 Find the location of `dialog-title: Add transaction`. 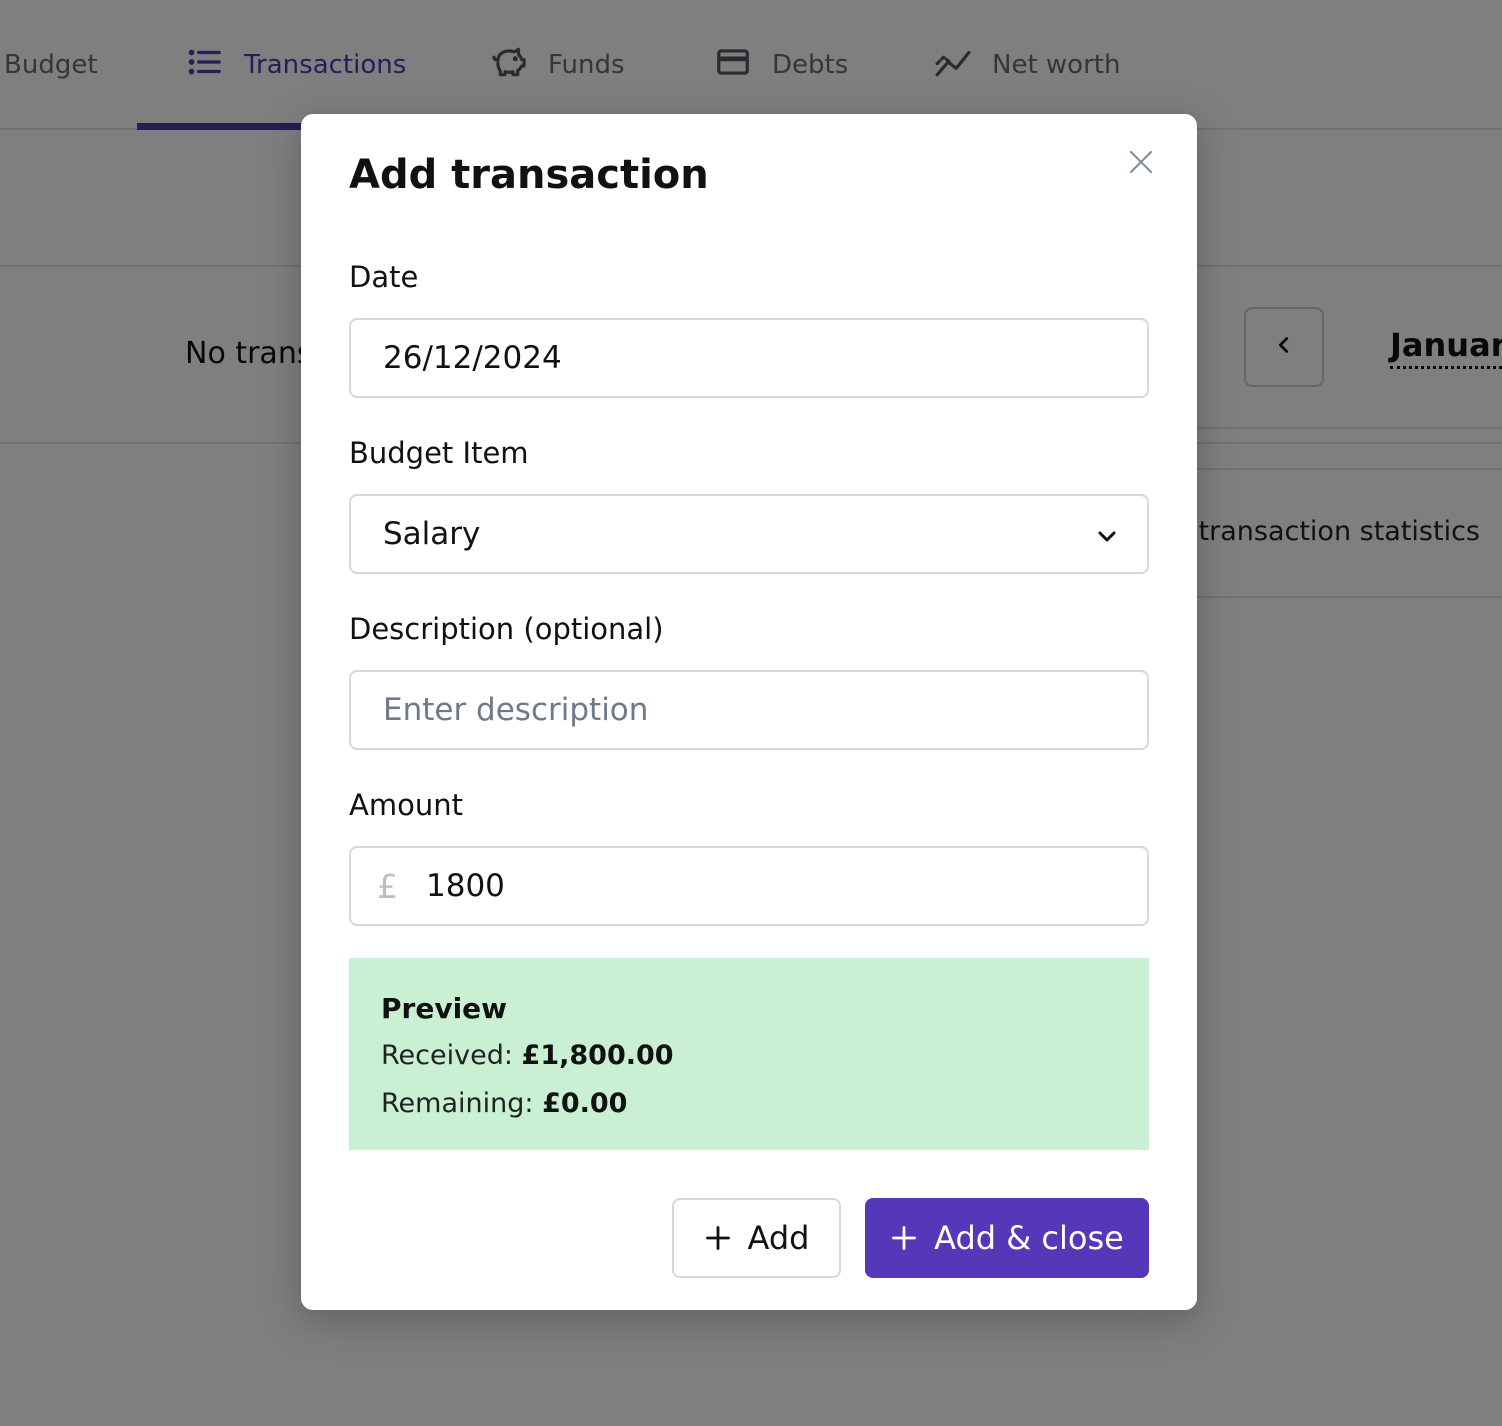

dialog-title: Add transaction is located at coordinates (529, 175).